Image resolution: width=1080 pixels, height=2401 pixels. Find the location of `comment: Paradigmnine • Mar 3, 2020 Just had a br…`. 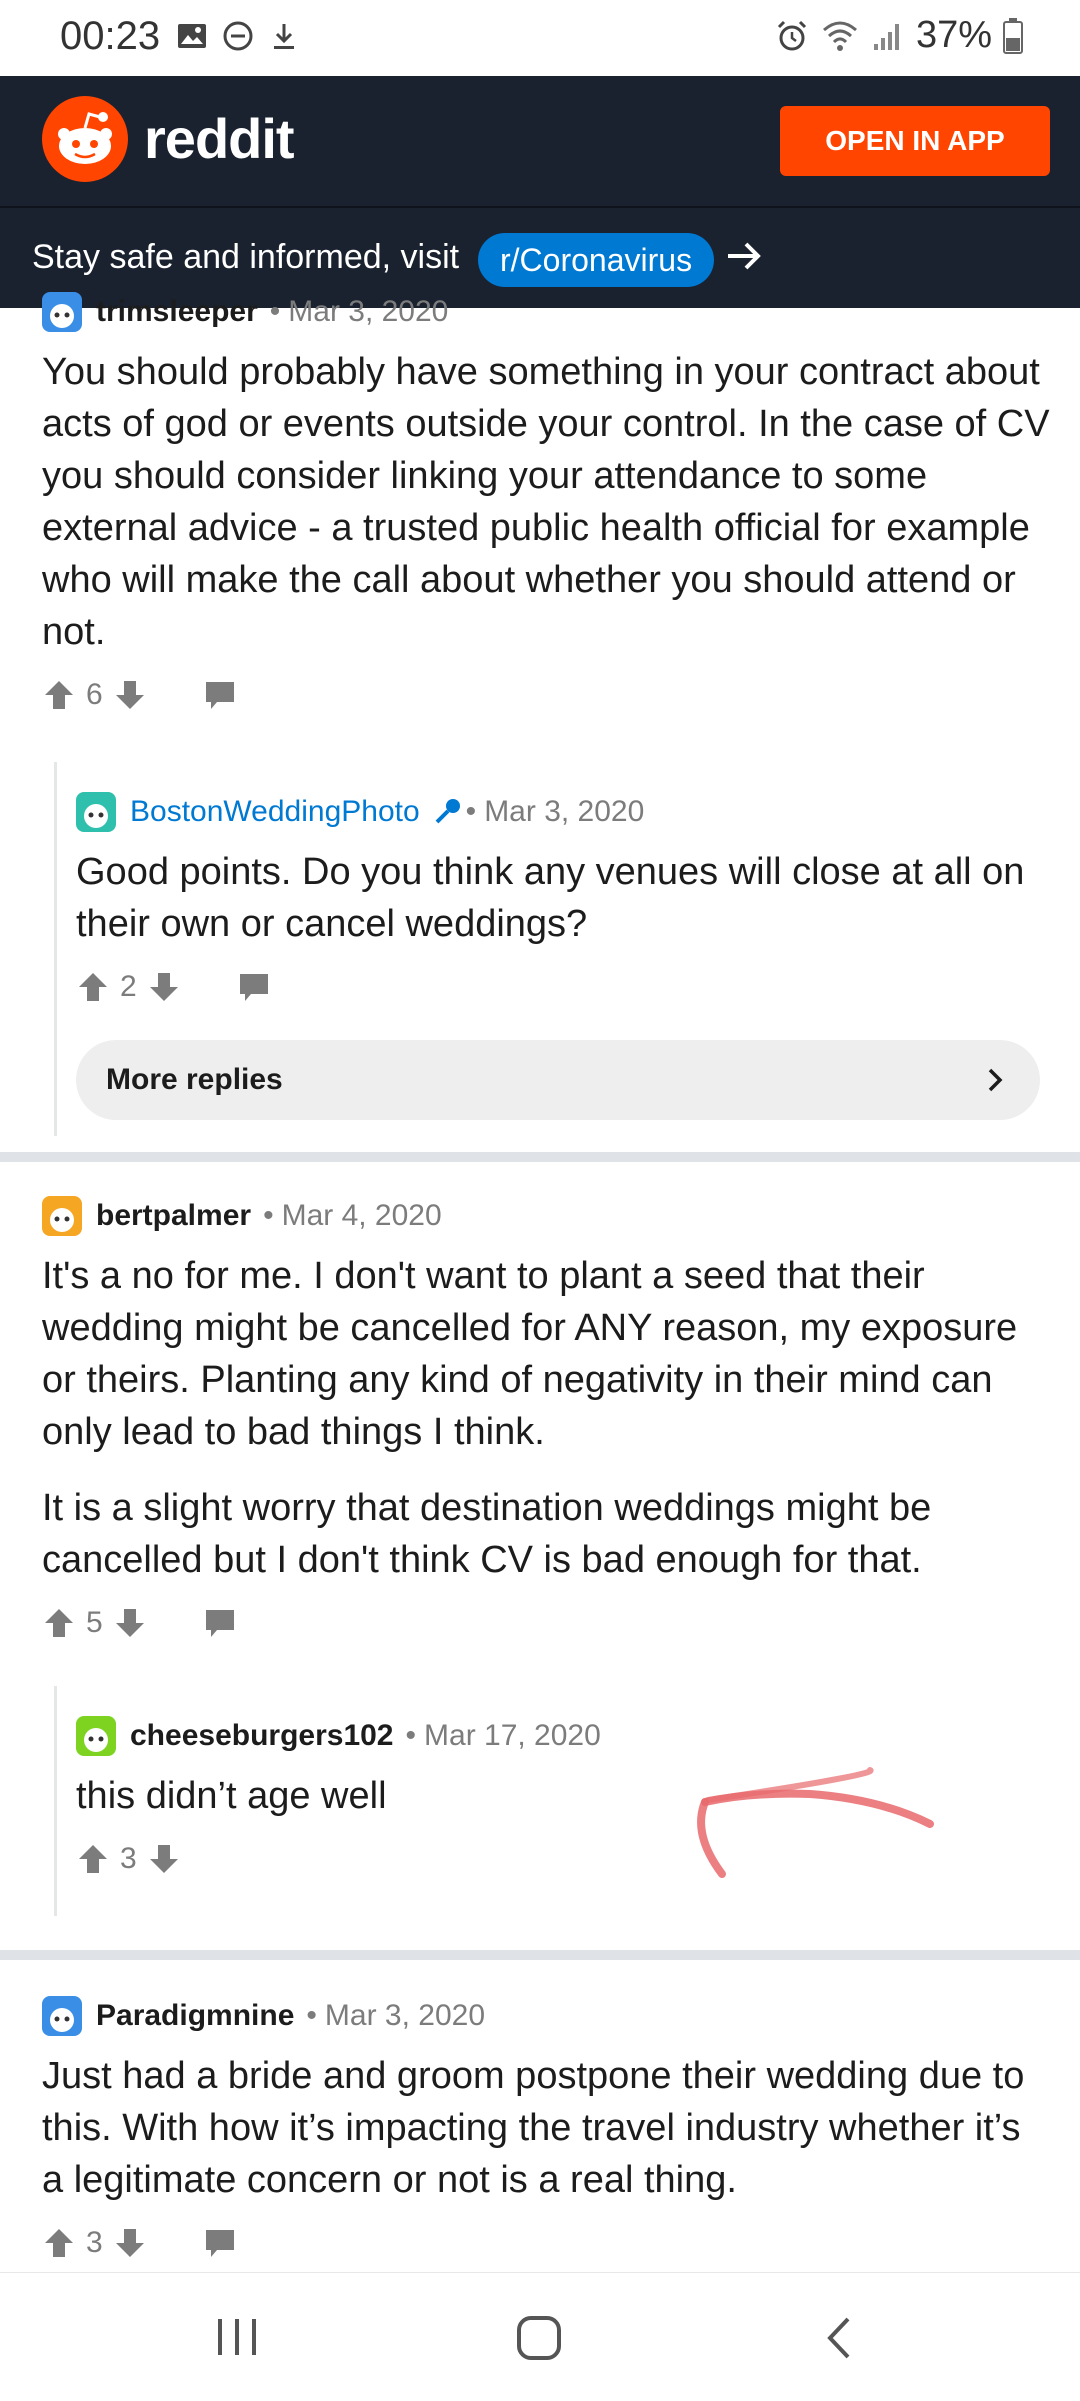

comment: Paradigmnine • Mar 3, 2020 Just had a br… is located at coordinates (542, 2128).